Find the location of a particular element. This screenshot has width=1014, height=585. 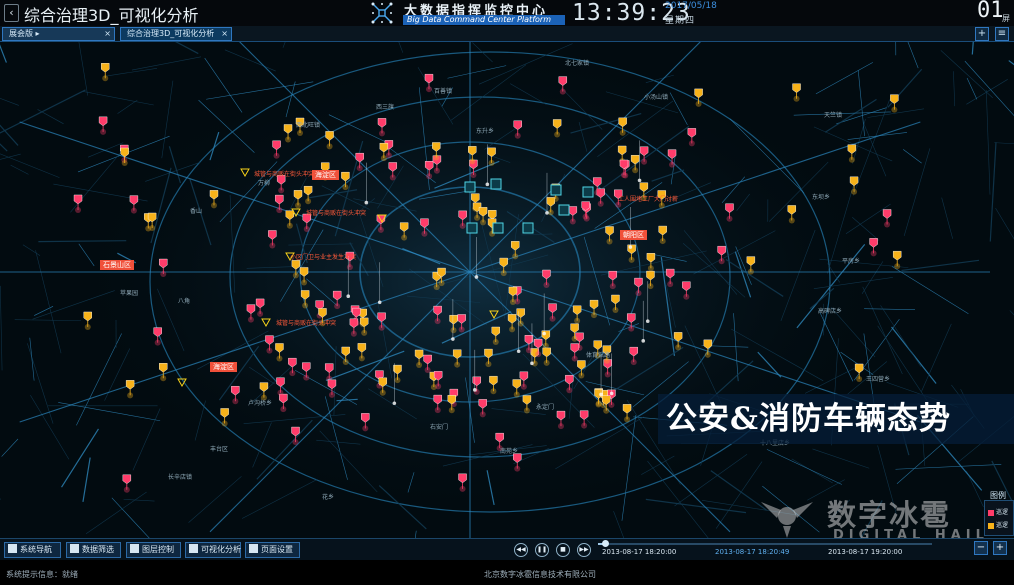

tab-label: 综合治理3D_可视化分析 is located at coordinates (171, 33).